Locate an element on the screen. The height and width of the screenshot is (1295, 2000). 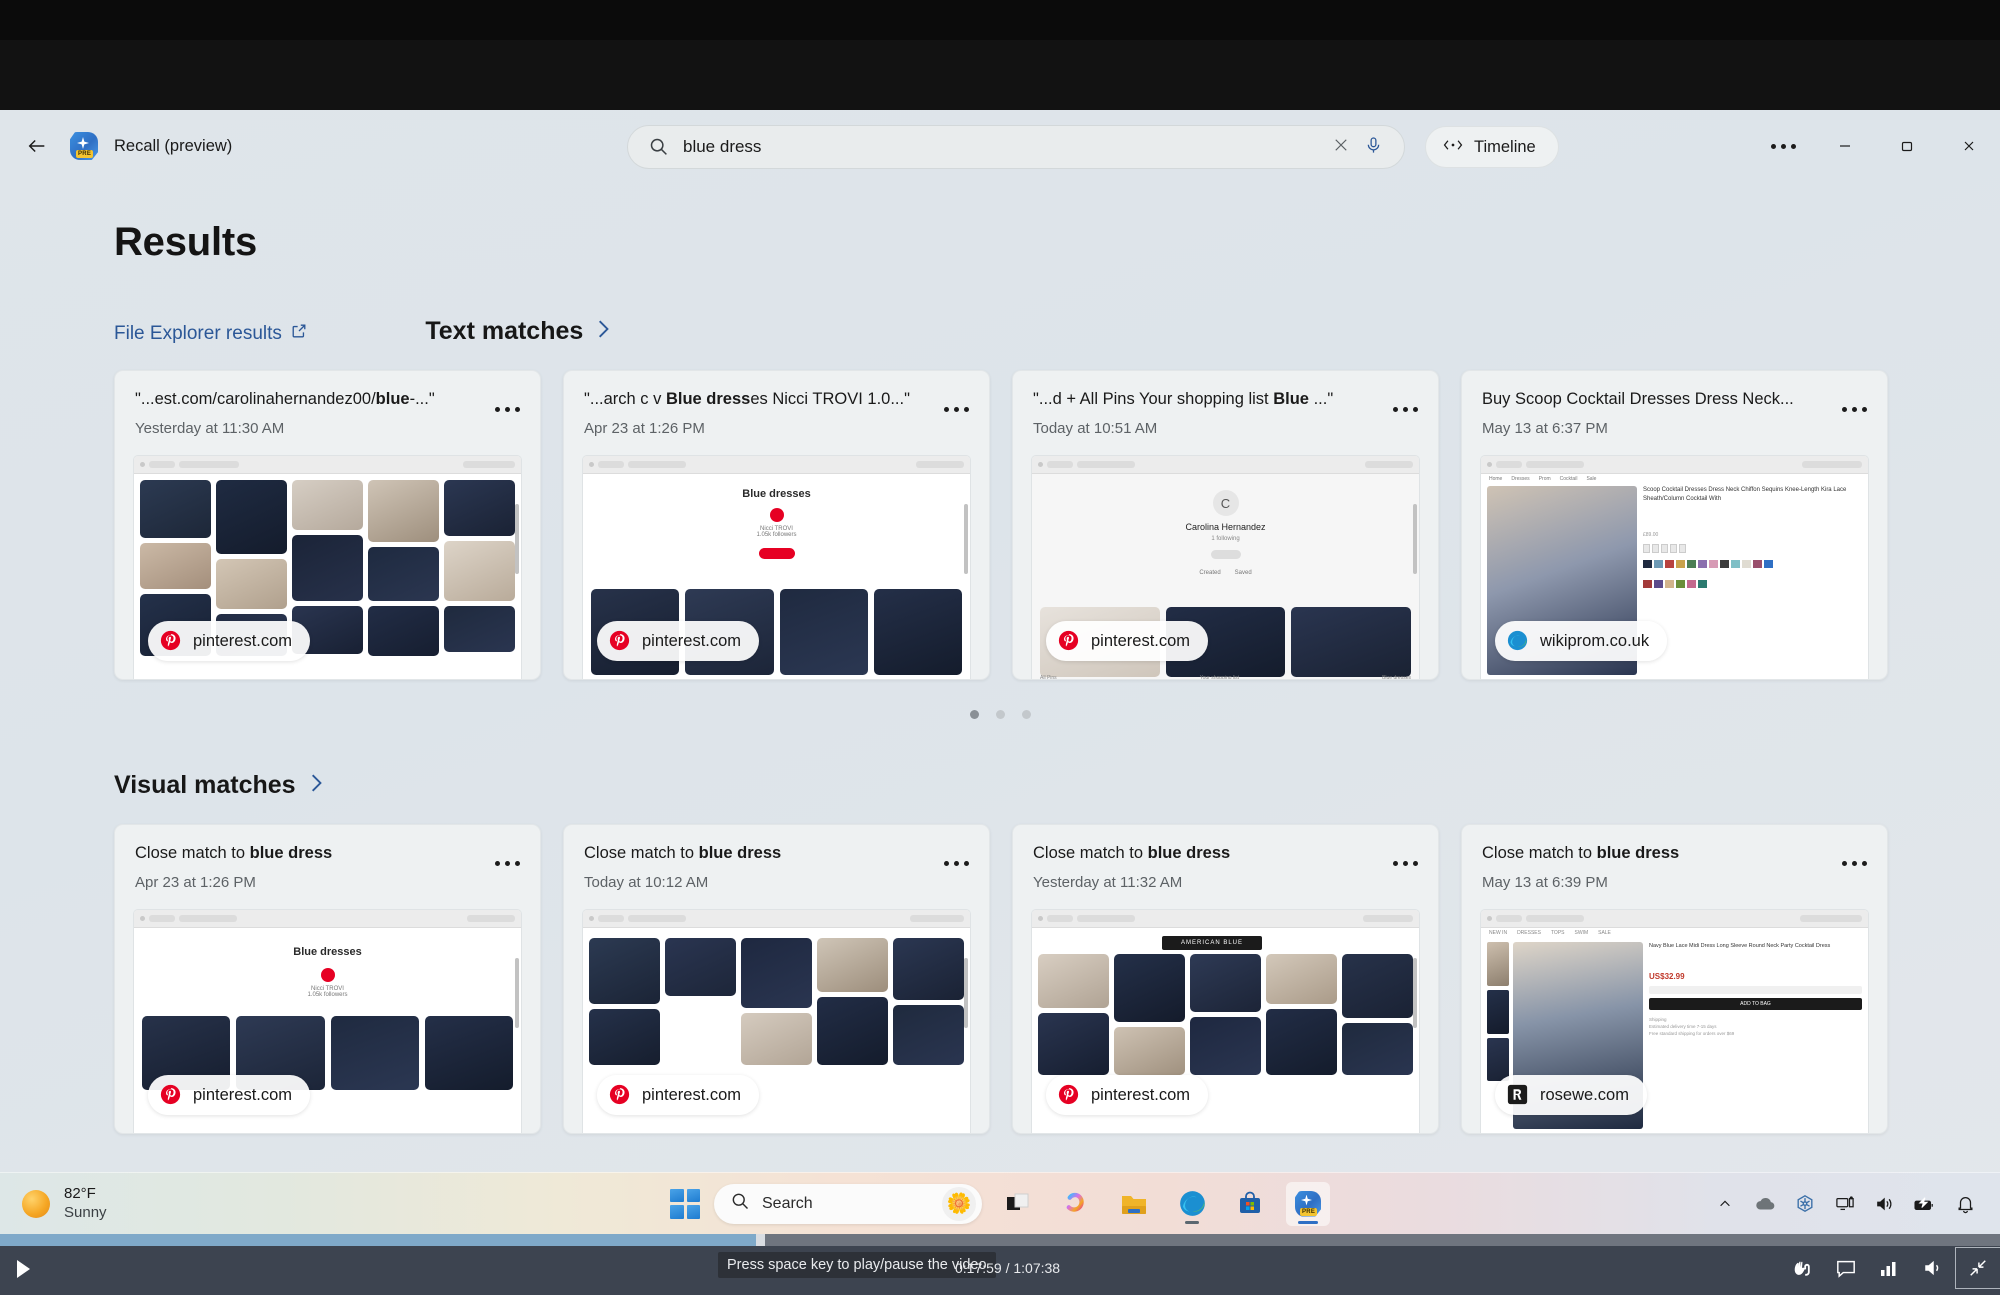
search-input is located at coordinates (1002, 147).